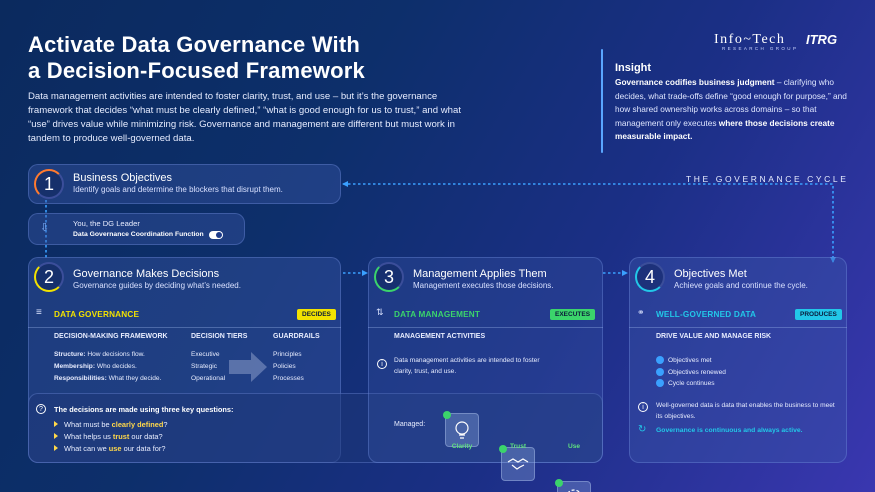  What do you see at coordinates (136, 229) in the screenshot?
I see `dg-leader-card` at bounding box center [136, 229].